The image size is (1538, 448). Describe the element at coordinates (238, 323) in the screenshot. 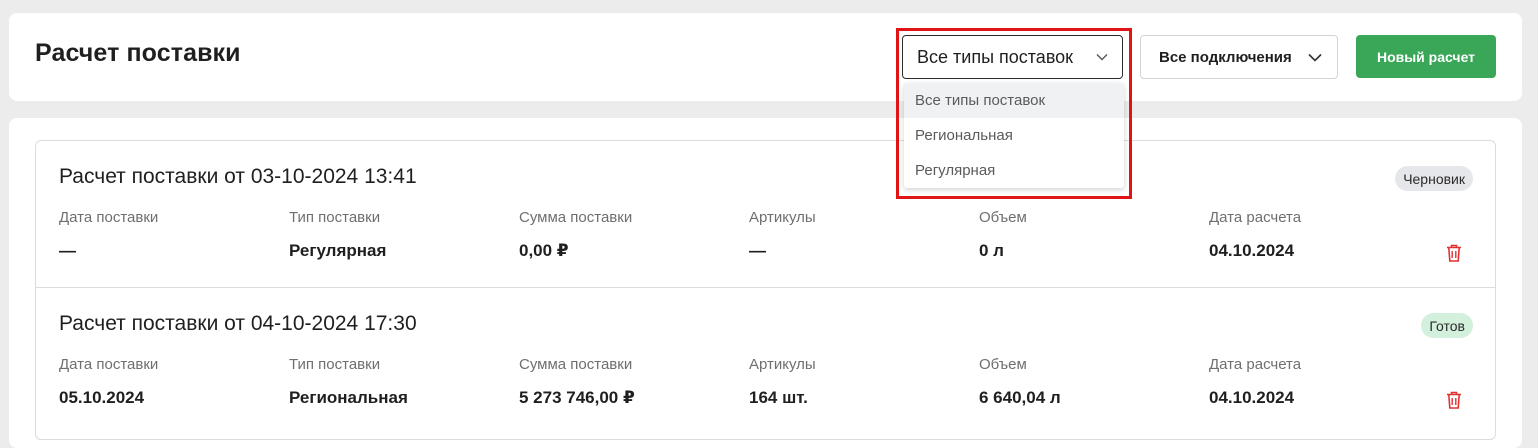

I see `calculation-title: Расчет поставки от 04-10-2024 17:30` at that location.